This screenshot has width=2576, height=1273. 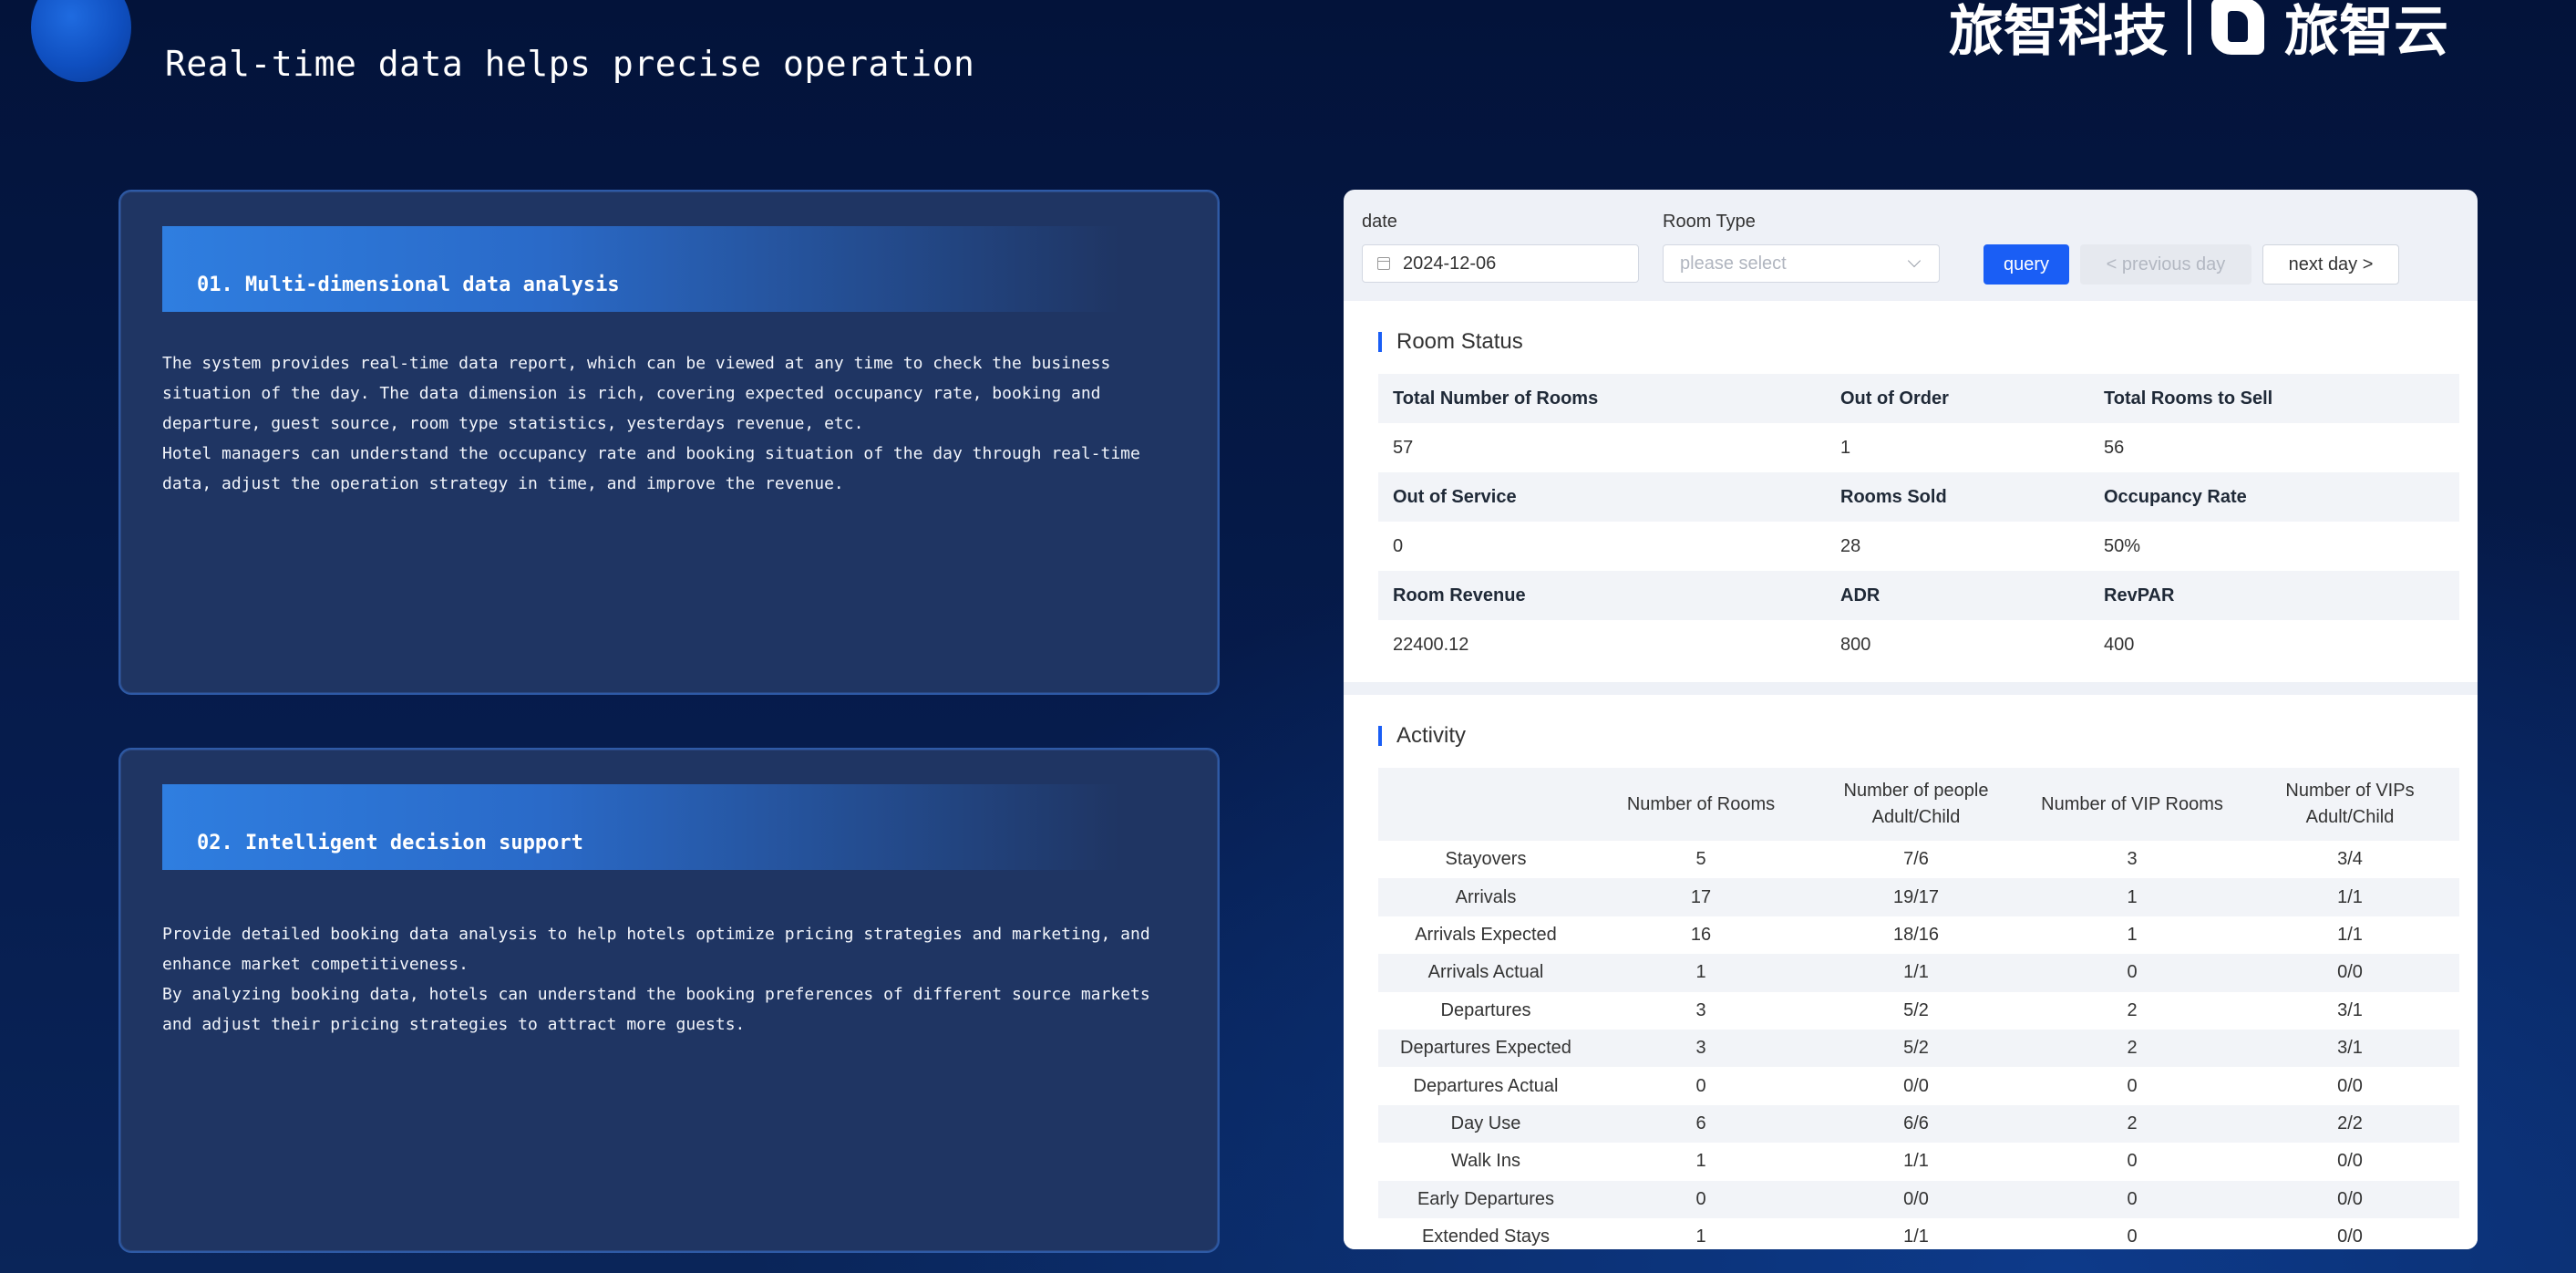 I want to click on status-label: Out of Order, so click(x=1894, y=398).